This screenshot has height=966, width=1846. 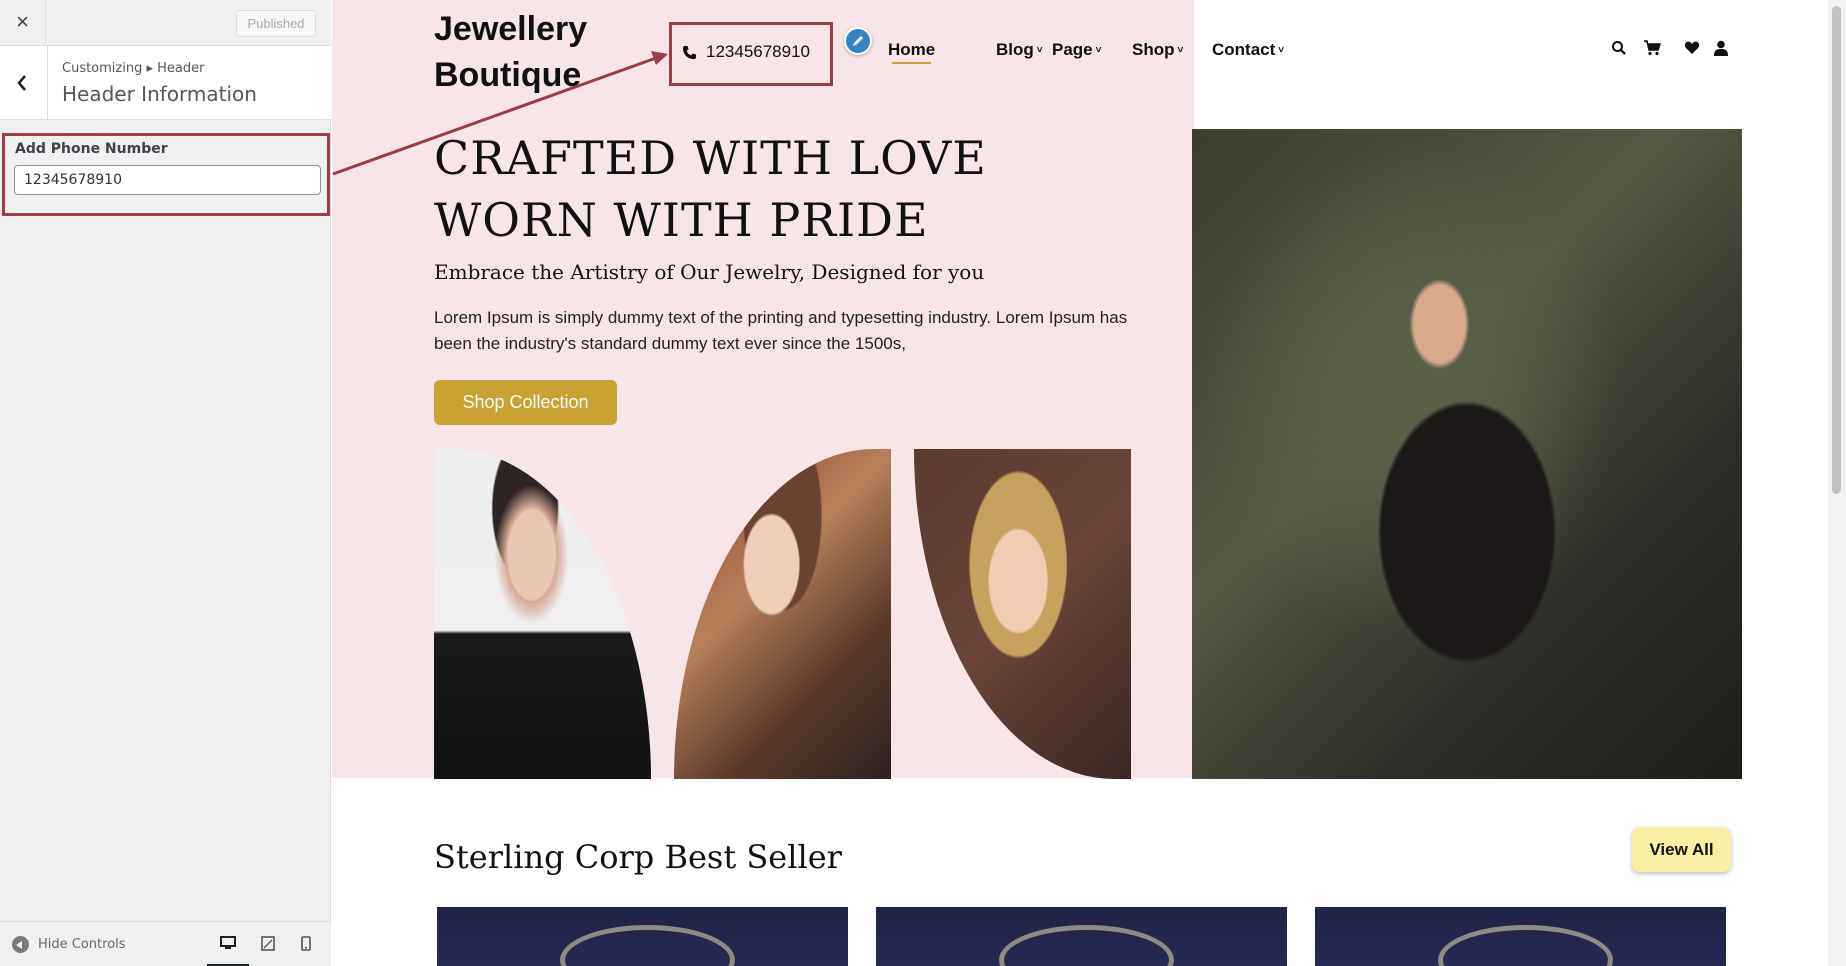 What do you see at coordinates (1015, 49) in the screenshot?
I see `nav-blog-label: Blog` at bounding box center [1015, 49].